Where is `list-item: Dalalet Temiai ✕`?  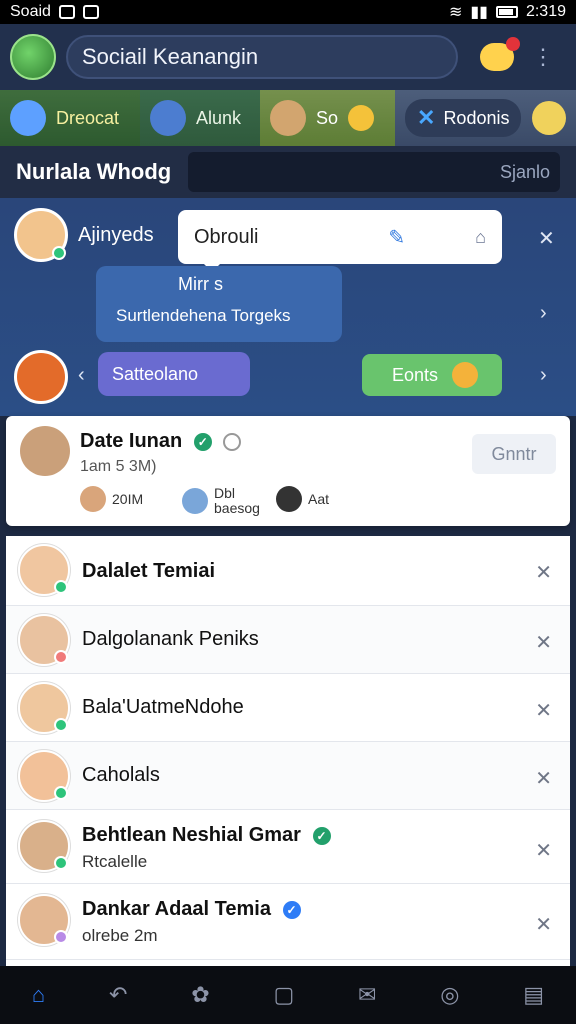 list-item: Dalalet Temiai ✕ is located at coordinates (288, 571).